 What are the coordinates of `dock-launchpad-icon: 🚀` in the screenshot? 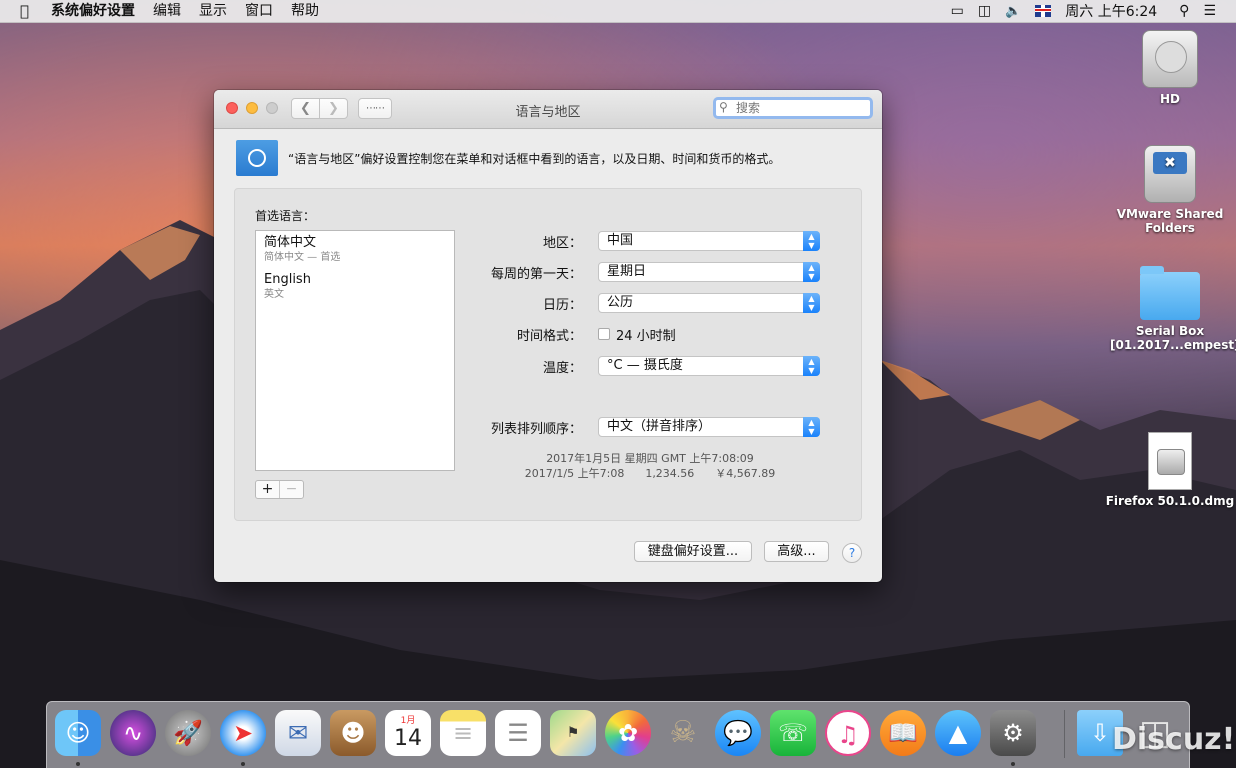 It's located at (188, 733).